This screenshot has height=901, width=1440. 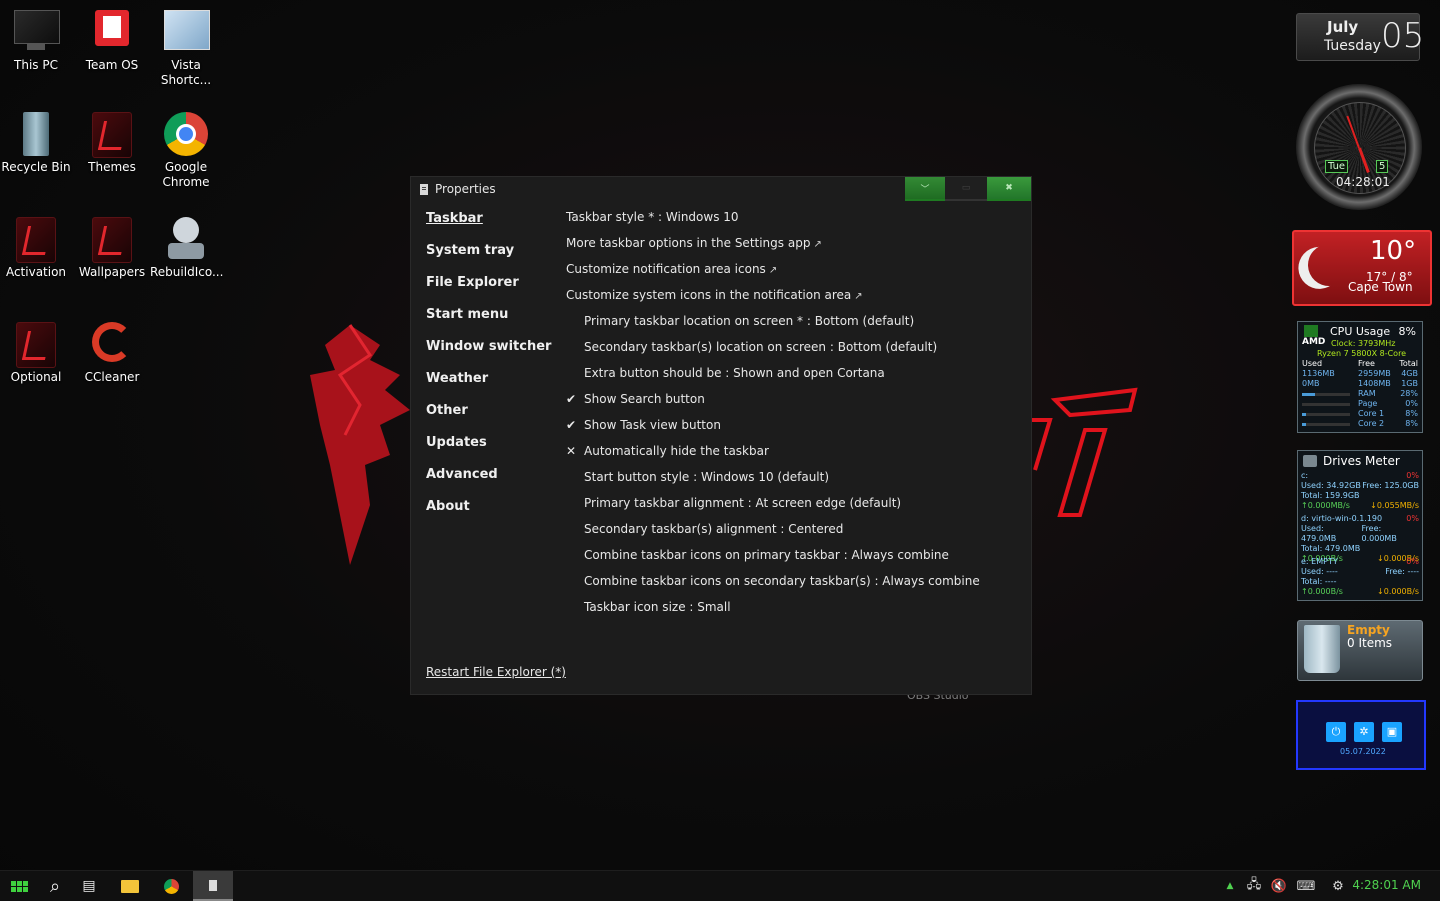 I want to click on power-date: 05.07.2022, so click(x=1363, y=751).